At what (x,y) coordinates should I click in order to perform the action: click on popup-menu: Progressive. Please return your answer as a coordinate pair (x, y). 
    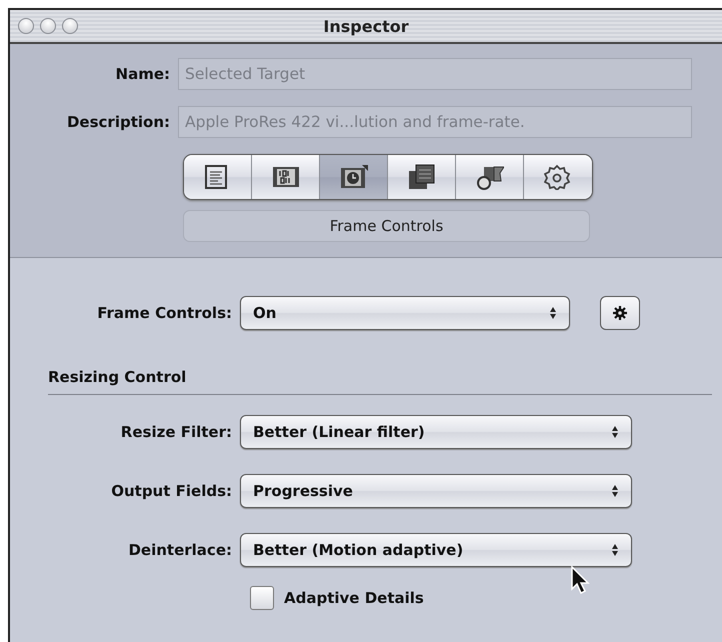
    Looking at the image, I should click on (436, 491).